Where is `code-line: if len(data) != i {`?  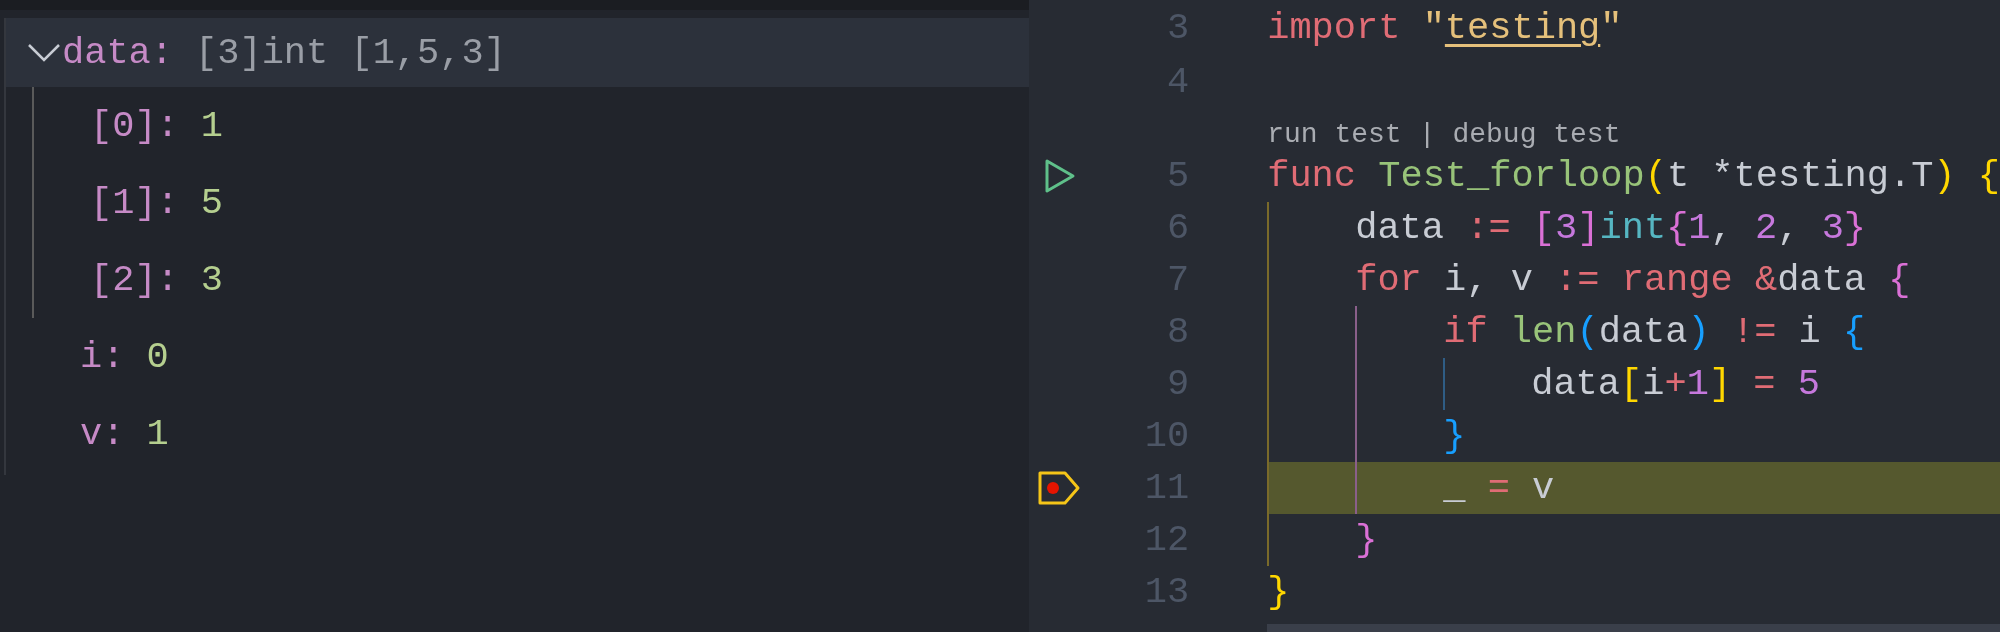 code-line: if len(data) != i { is located at coordinates (1654, 332).